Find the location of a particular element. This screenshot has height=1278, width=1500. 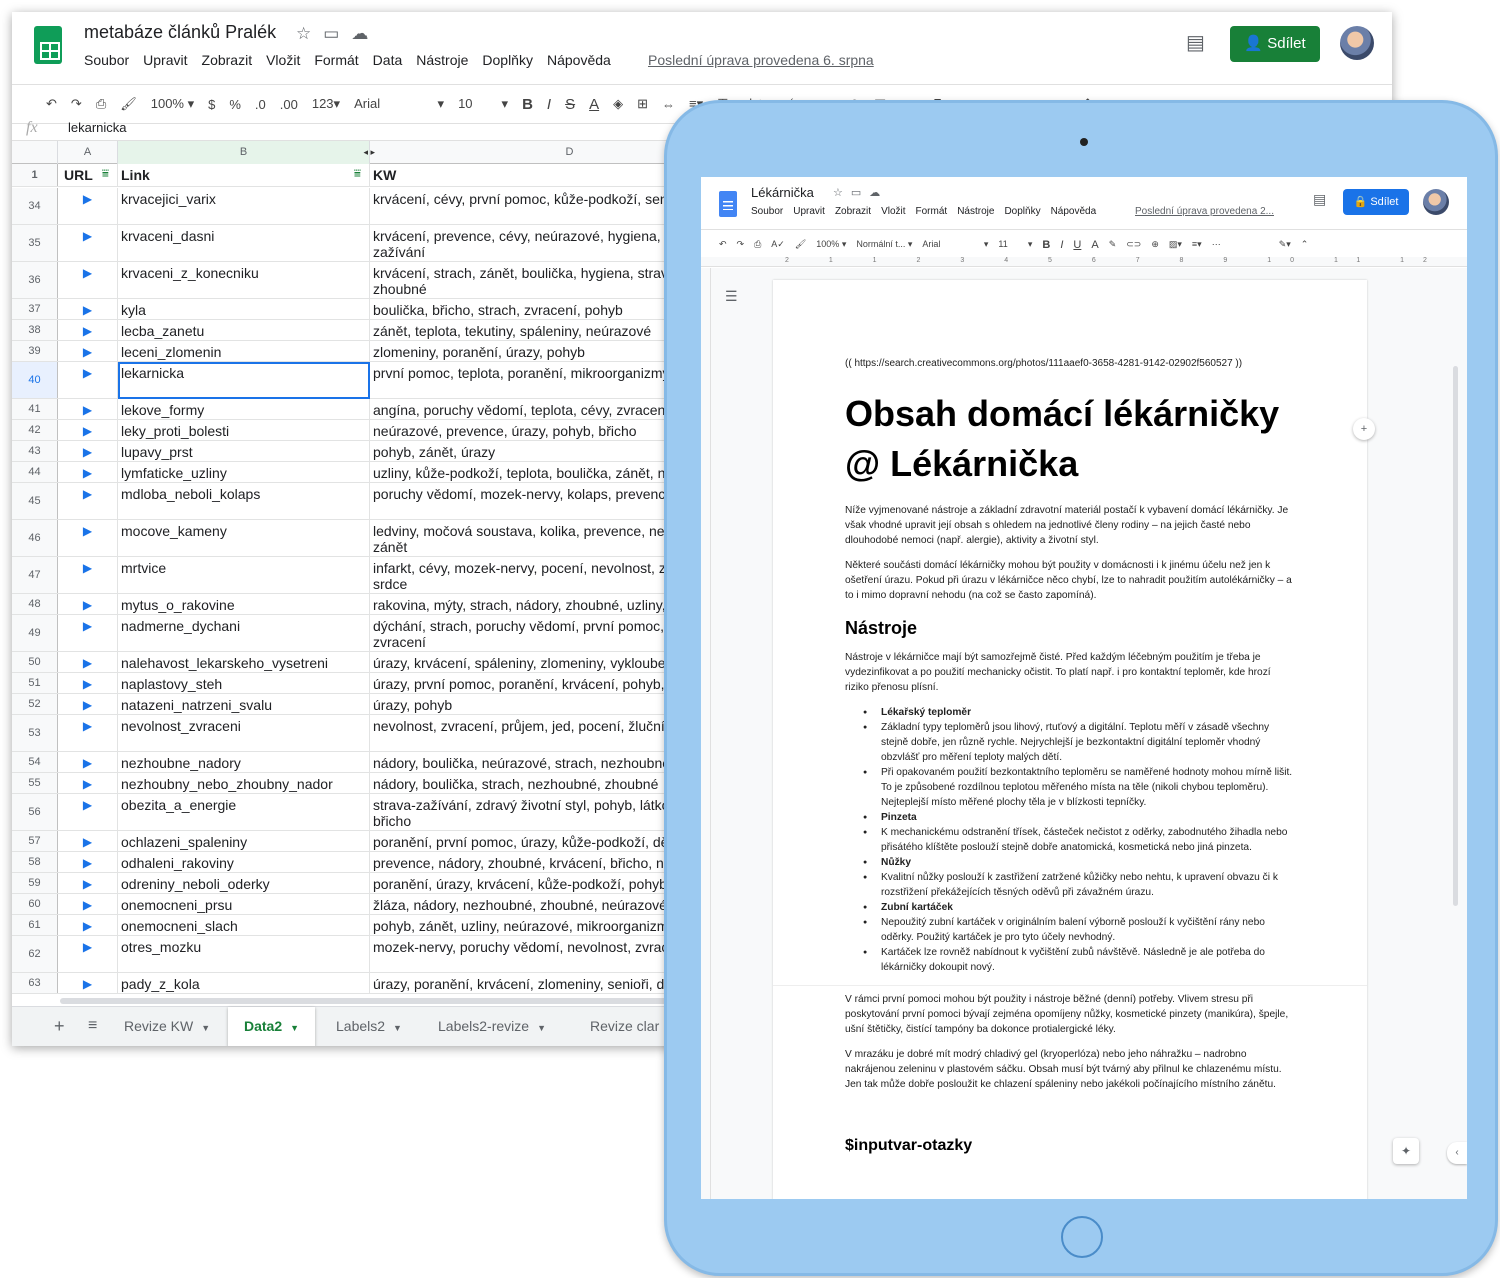

borders-icon: ⊞ is located at coordinates (642, 104).